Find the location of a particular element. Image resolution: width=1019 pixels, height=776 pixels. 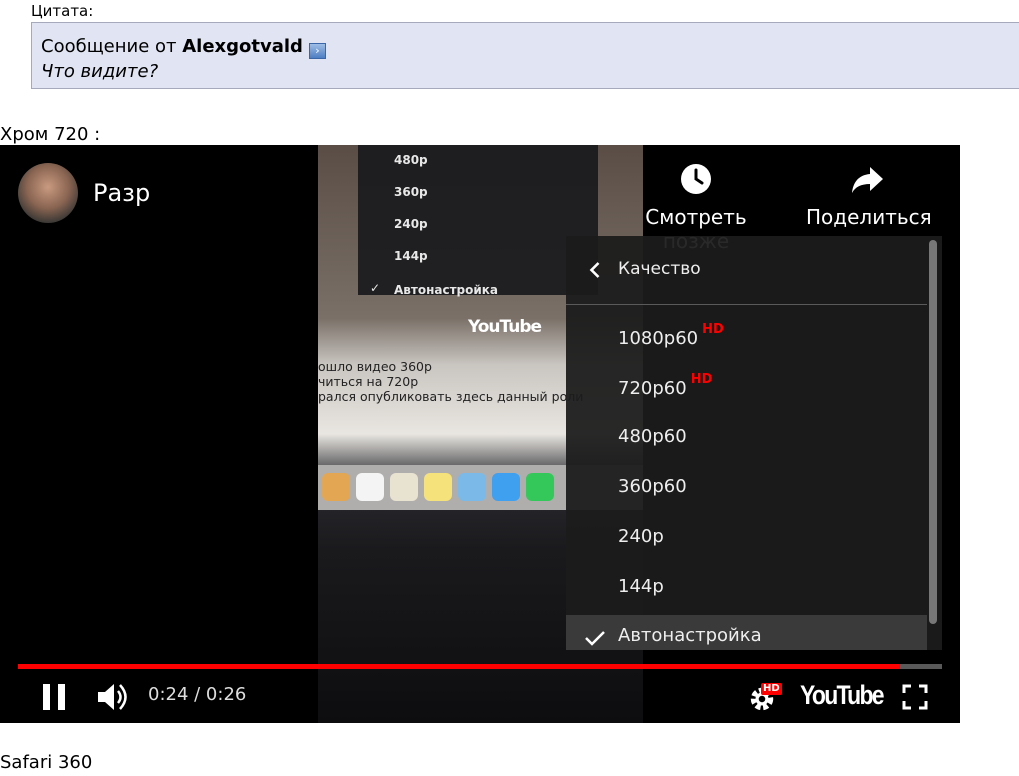

safari-label: Safari 360 is located at coordinates (46, 762).